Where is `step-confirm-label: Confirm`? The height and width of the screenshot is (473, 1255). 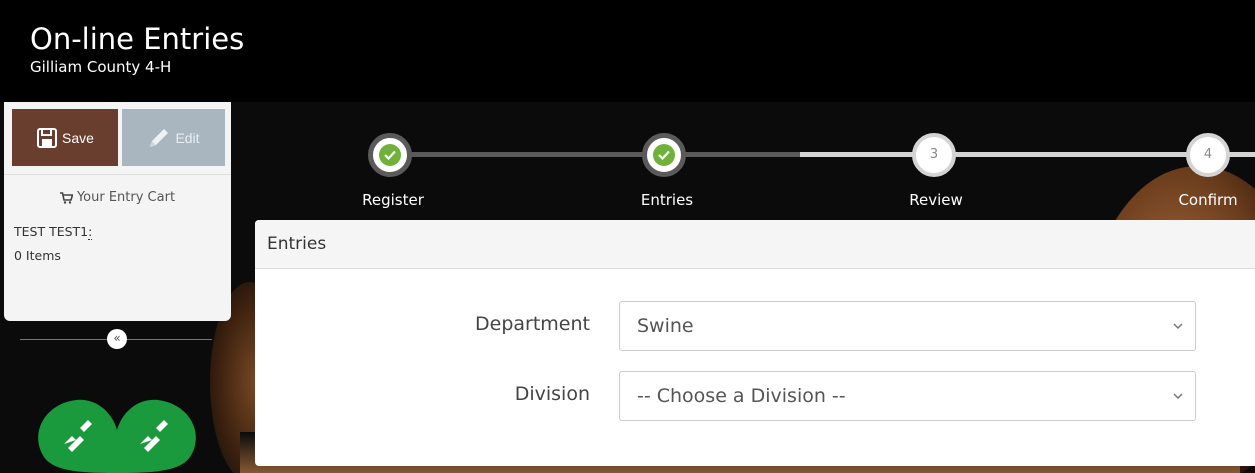 step-confirm-label: Confirm is located at coordinates (1208, 200).